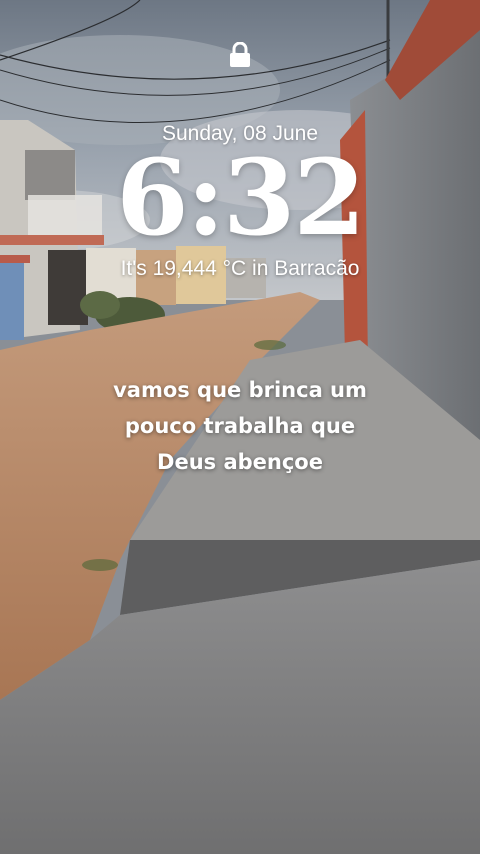 The width and height of the screenshot is (480, 854). I want to click on message-line: Deus abençoe, so click(240, 462).